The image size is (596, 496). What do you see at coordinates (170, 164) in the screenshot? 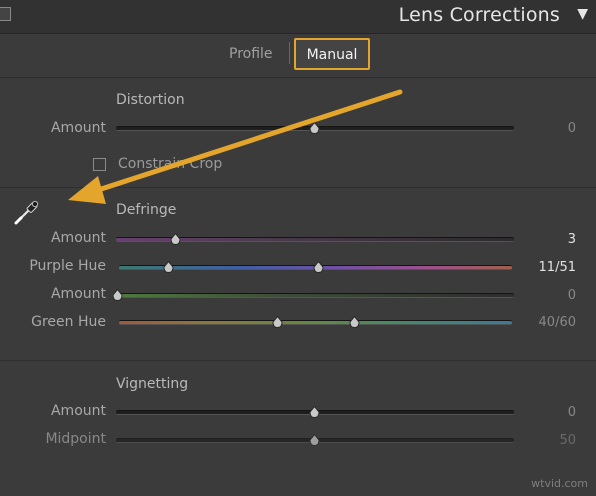
I see `constrain-crop-label: Constrain Crop` at bounding box center [170, 164].